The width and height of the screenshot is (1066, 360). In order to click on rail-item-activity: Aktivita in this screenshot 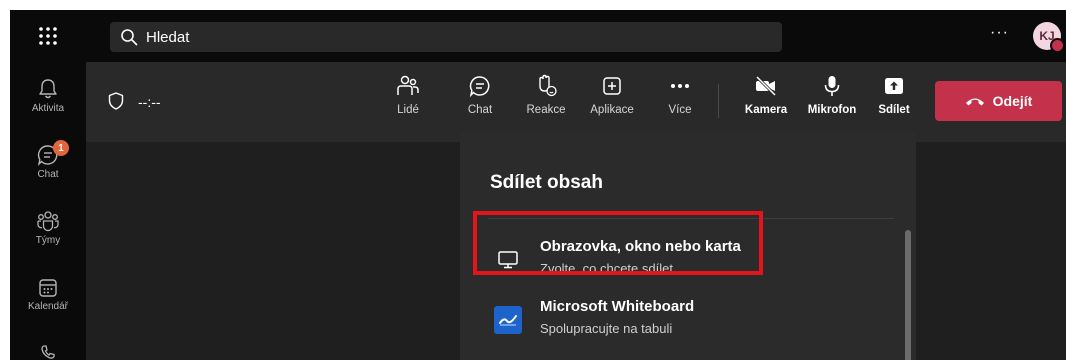, I will do `click(48, 96)`.